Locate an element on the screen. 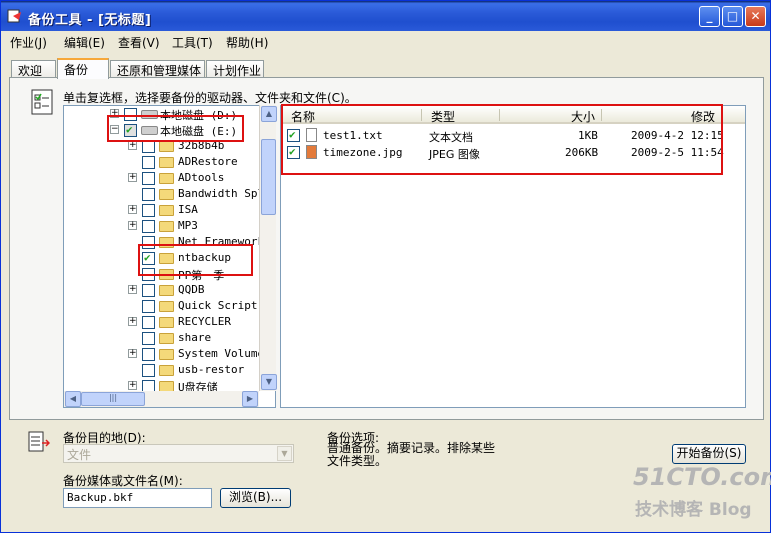 The width and height of the screenshot is (771, 533). tab-backup: 备份 is located at coordinates (83, 68).